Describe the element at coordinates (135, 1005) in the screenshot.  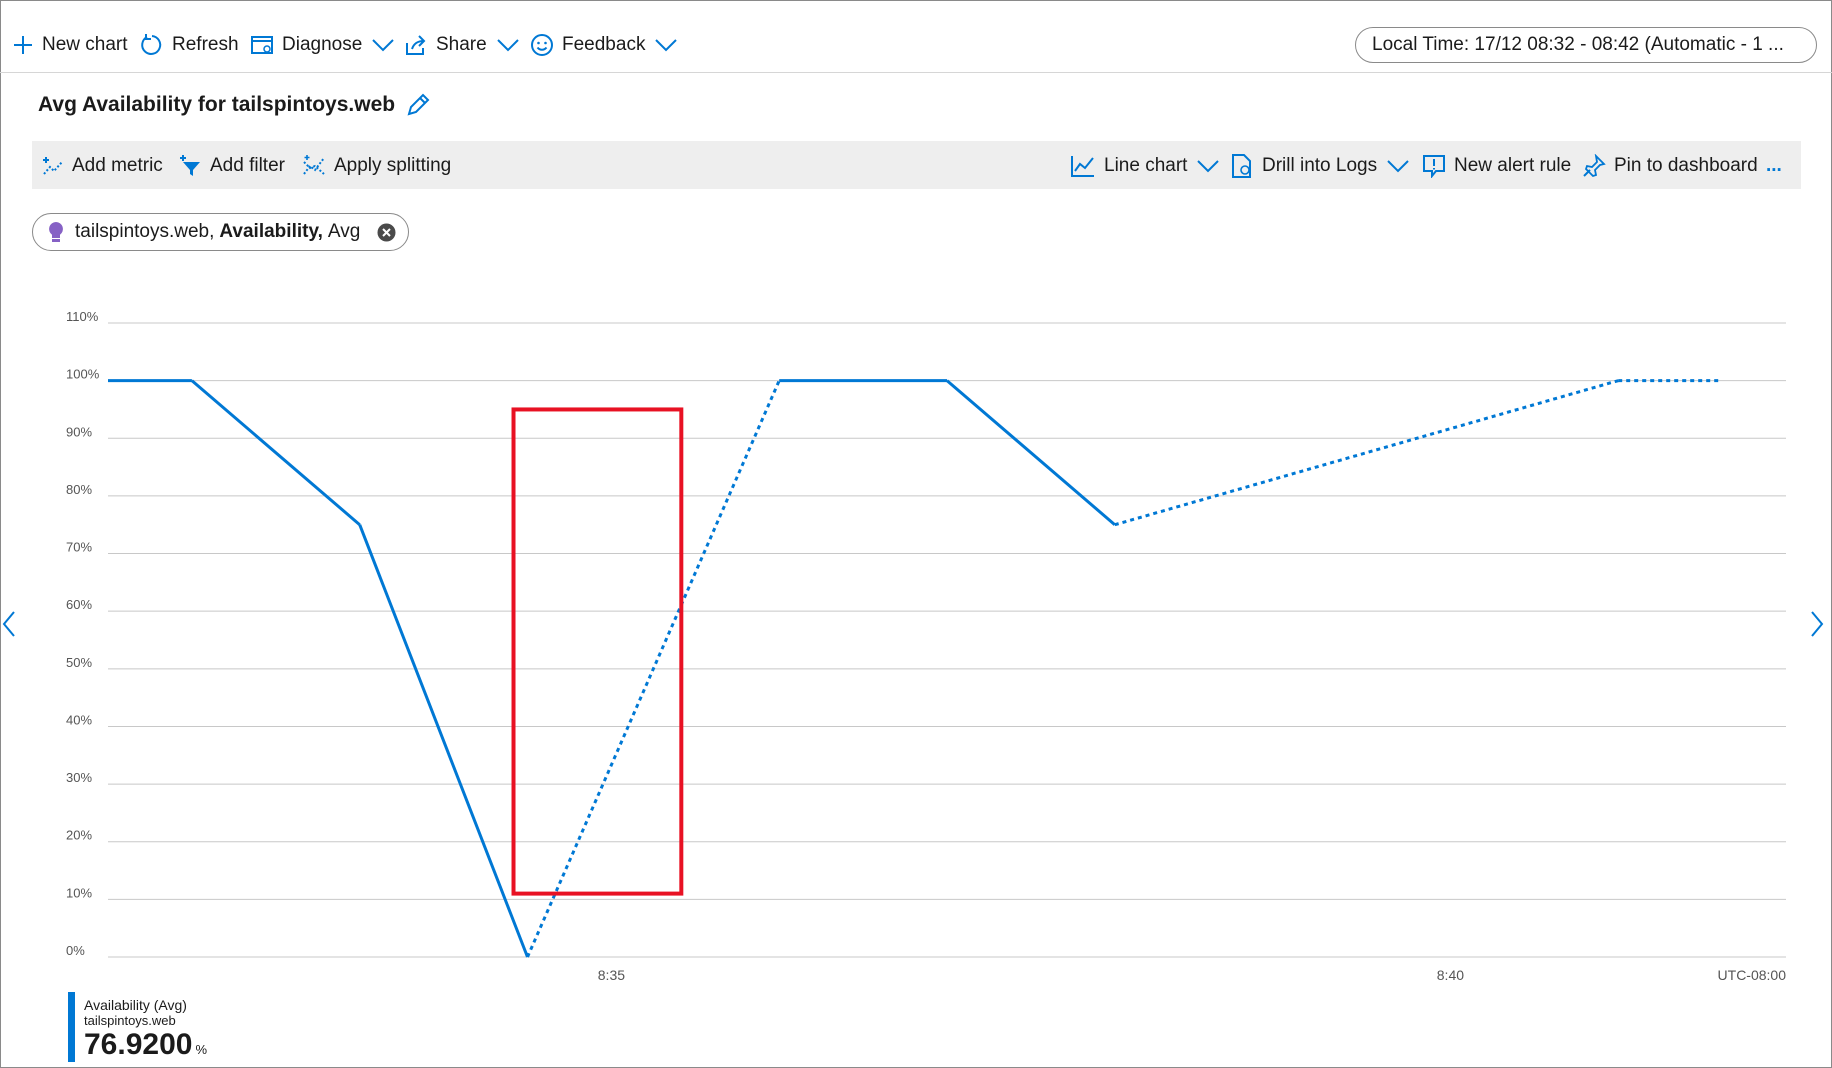
I see `legend-series-name: Availability (Avg)` at that location.